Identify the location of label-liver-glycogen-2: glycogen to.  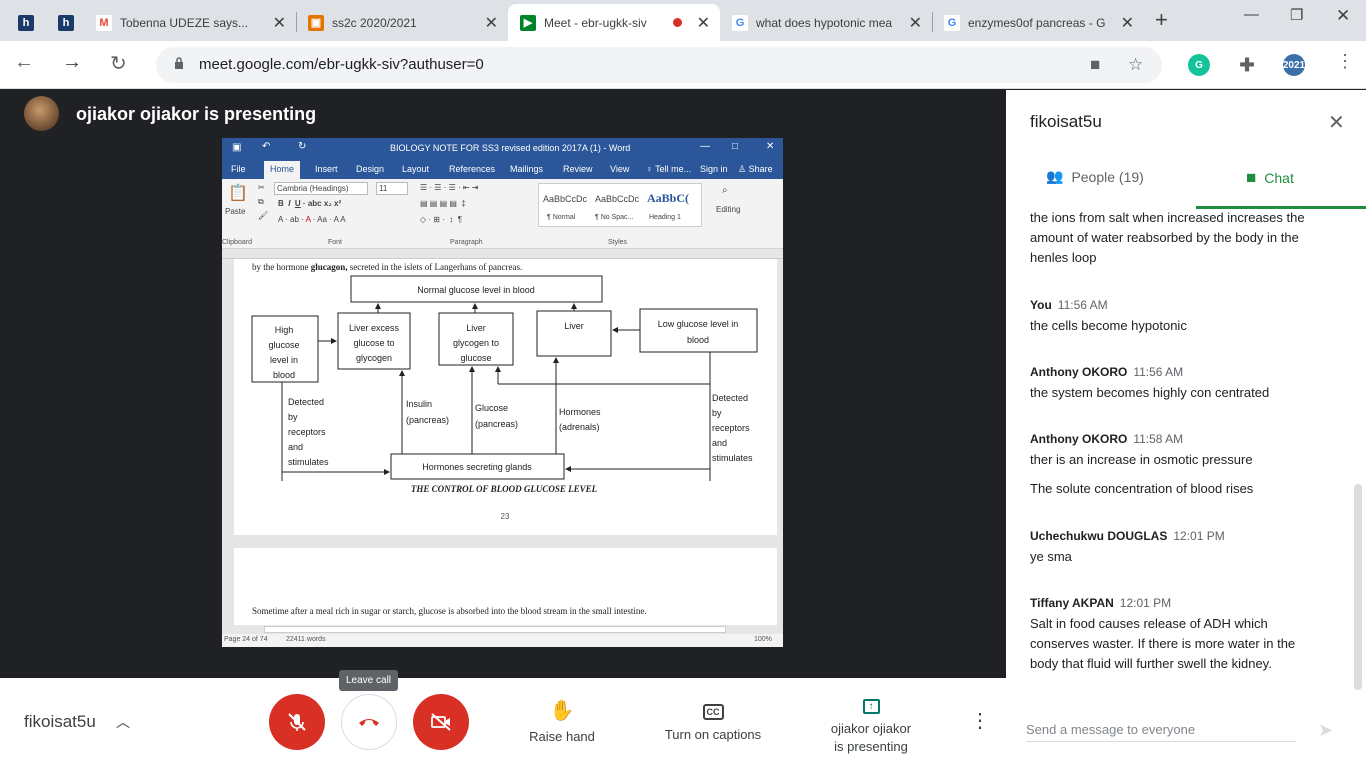
(476, 343).